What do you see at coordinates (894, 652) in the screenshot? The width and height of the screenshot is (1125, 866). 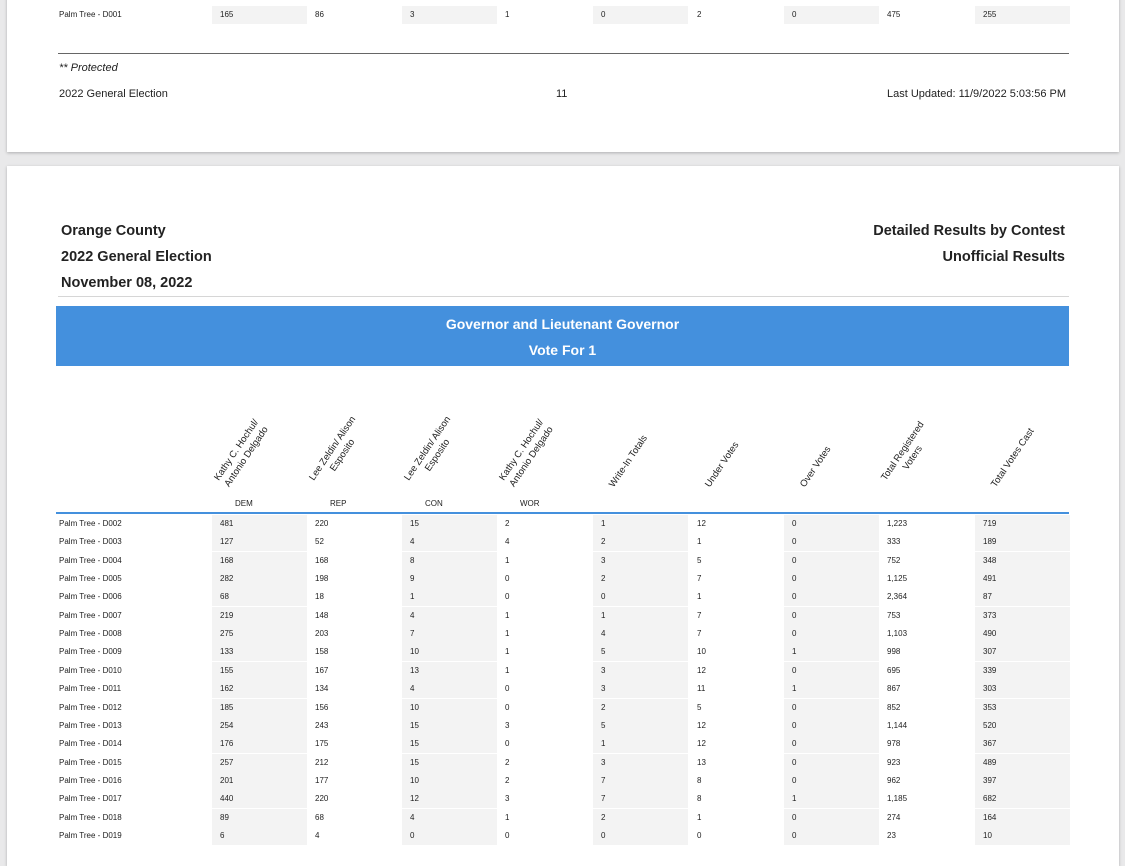 I see `vote-count-cell: 998` at bounding box center [894, 652].